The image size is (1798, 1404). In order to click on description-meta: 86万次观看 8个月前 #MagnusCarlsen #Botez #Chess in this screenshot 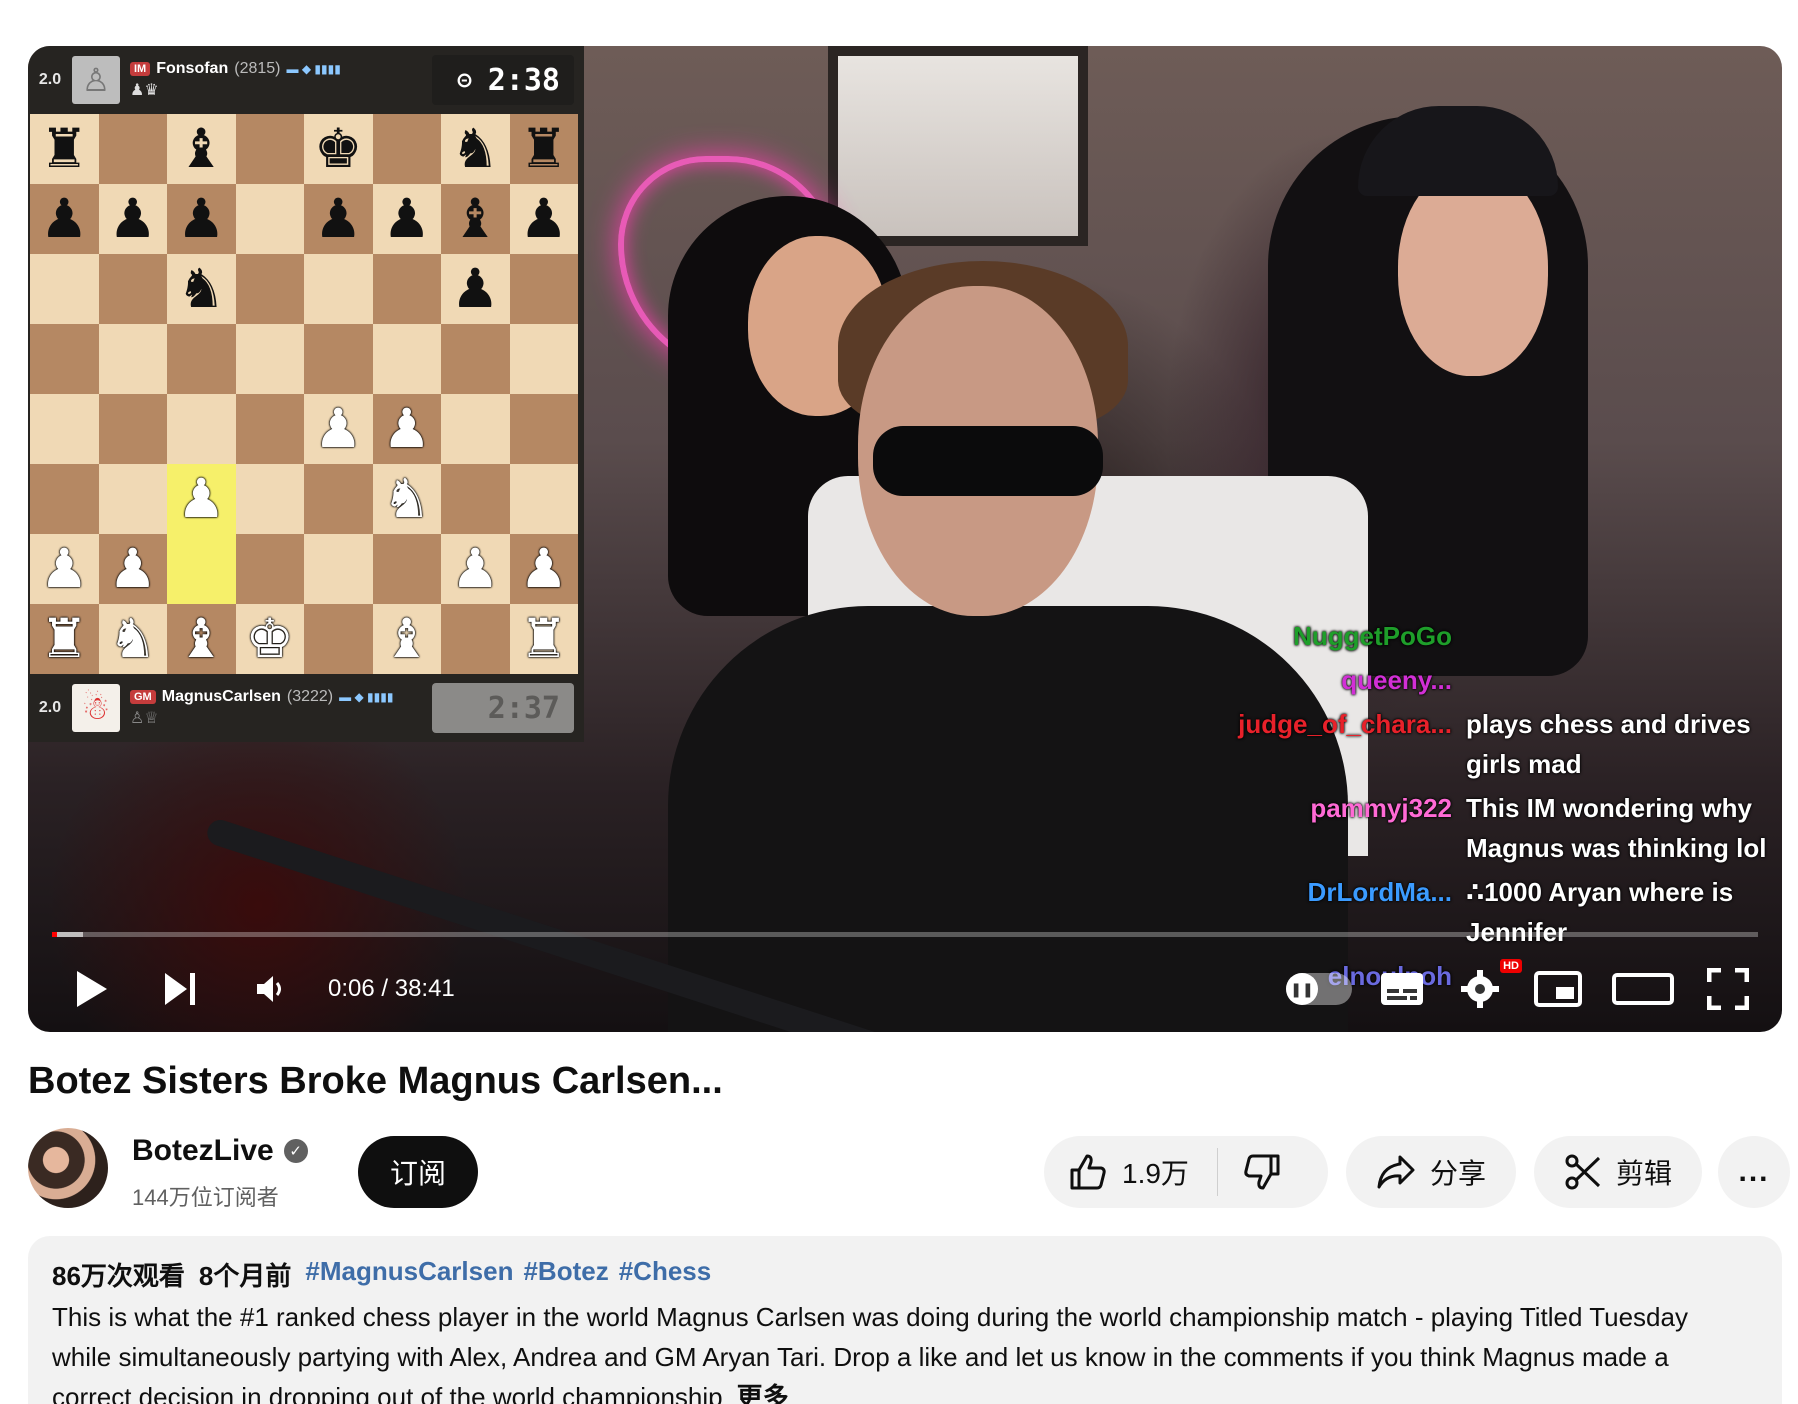, I will do `click(905, 1274)`.